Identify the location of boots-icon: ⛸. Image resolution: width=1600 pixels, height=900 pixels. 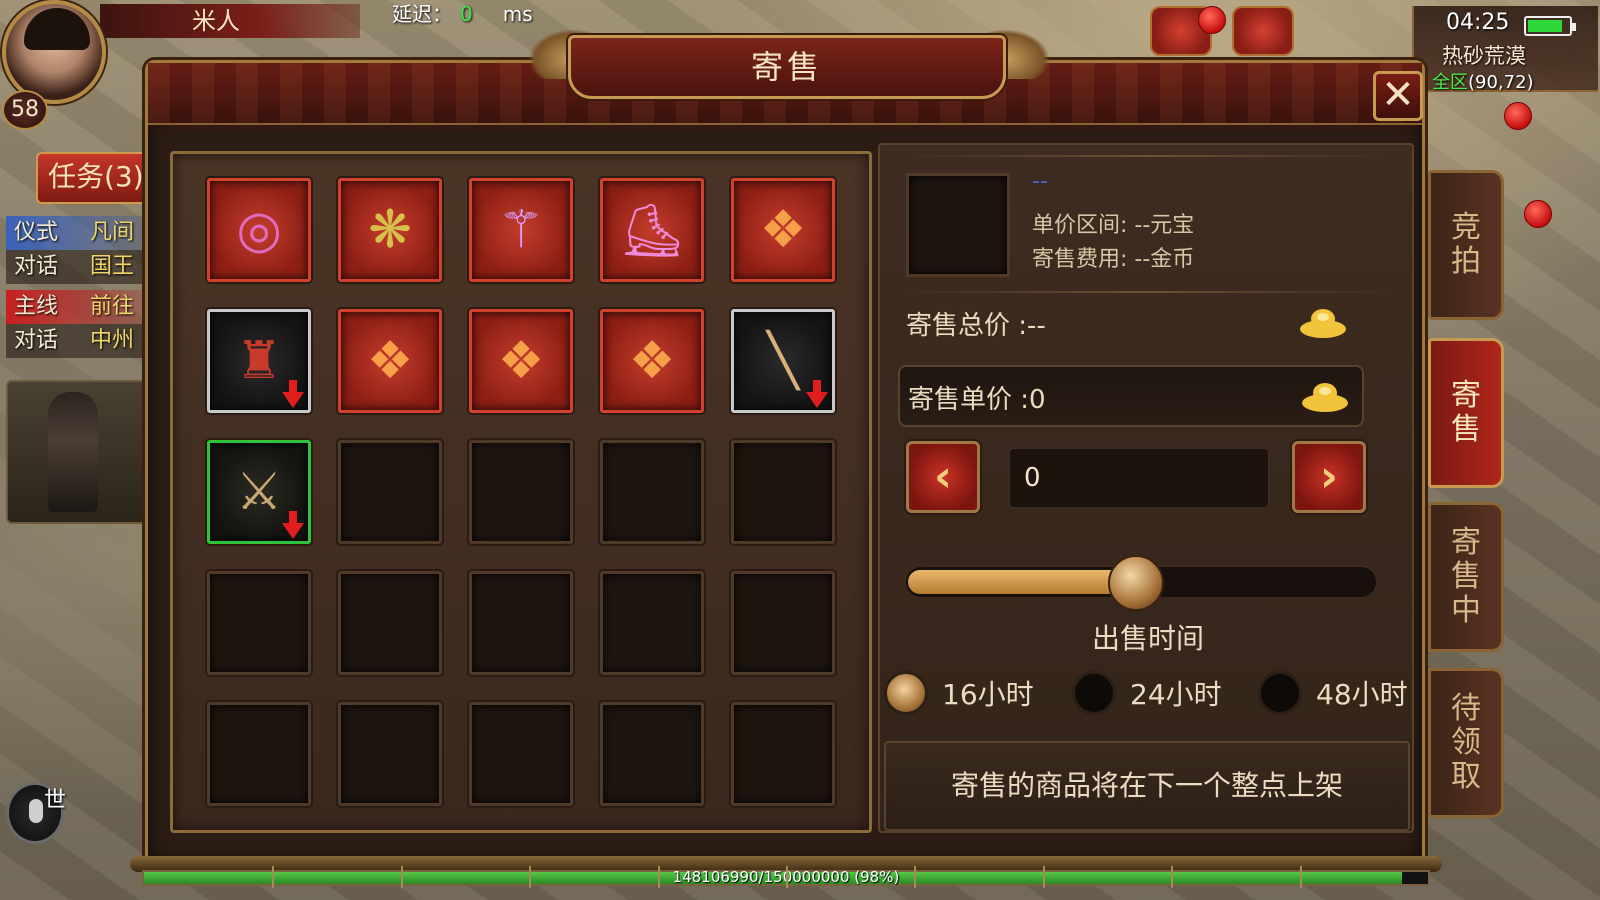
(651, 230).